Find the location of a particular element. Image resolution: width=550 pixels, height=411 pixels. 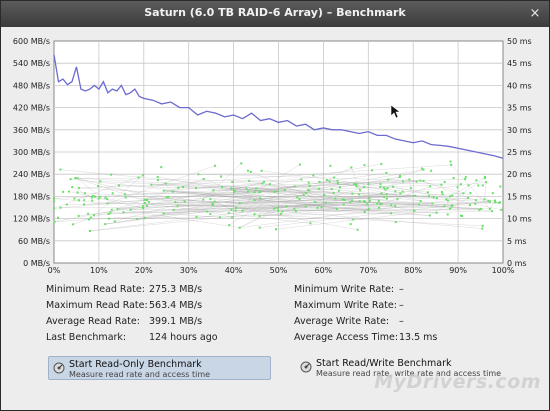

x-tick-label: 80% is located at coordinates (413, 270).